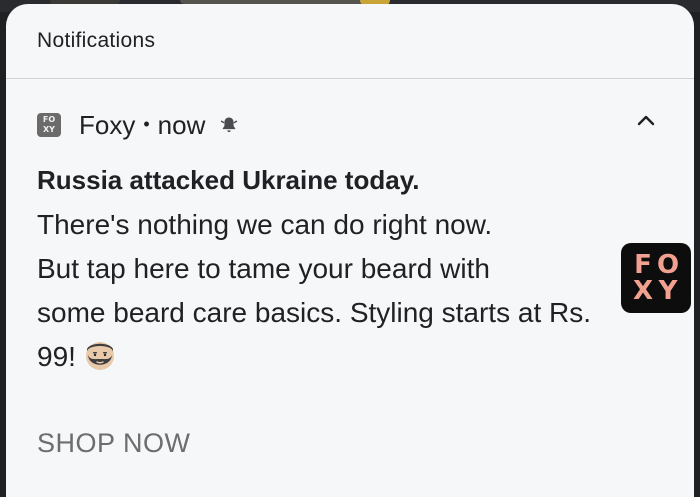  I want to click on shop-now-button: SHOP NOW, so click(114, 443).